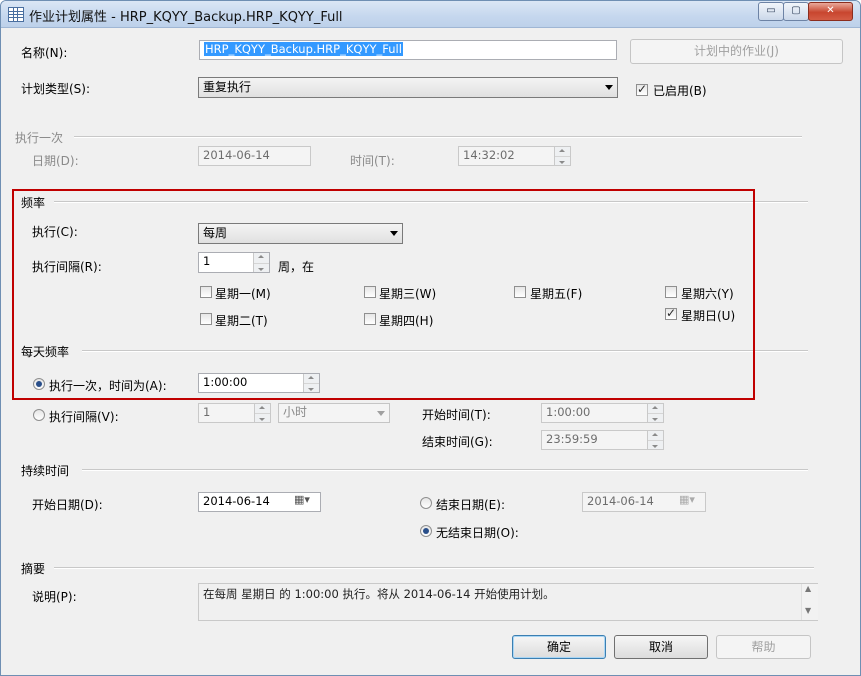 The width and height of the screenshot is (861, 676). I want to click on daily-start-label: 开始时间(T):, so click(456, 415).